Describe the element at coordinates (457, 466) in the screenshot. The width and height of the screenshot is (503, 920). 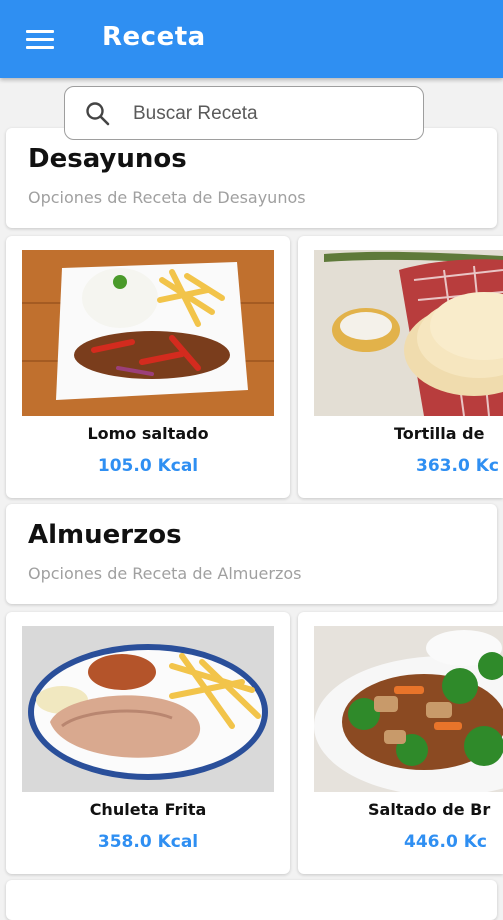
I see `recipe-kcal: 363.0 Kc` at that location.